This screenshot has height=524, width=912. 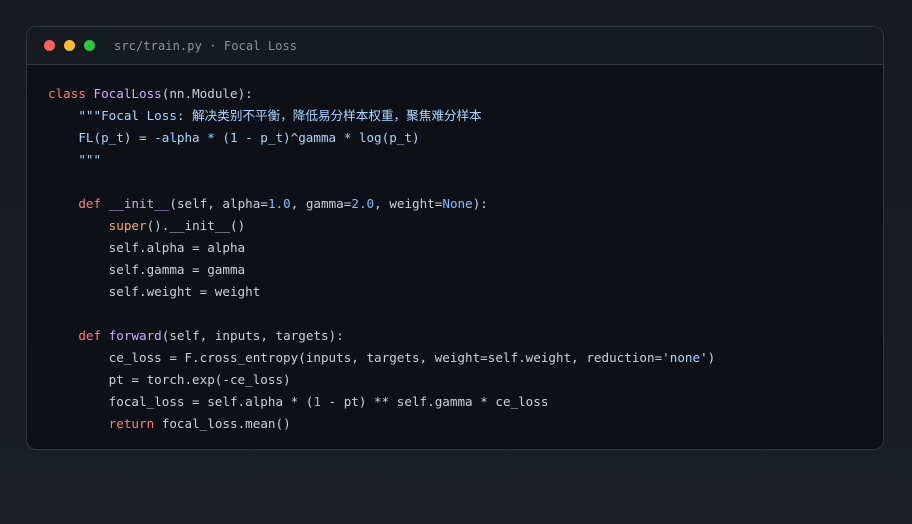 I want to click on code-token: ), so click(x=711, y=357).